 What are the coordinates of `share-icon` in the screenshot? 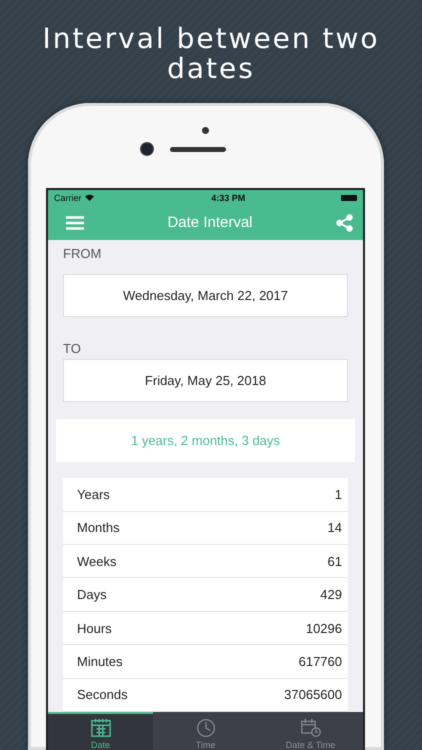 It's located at (344, 223).